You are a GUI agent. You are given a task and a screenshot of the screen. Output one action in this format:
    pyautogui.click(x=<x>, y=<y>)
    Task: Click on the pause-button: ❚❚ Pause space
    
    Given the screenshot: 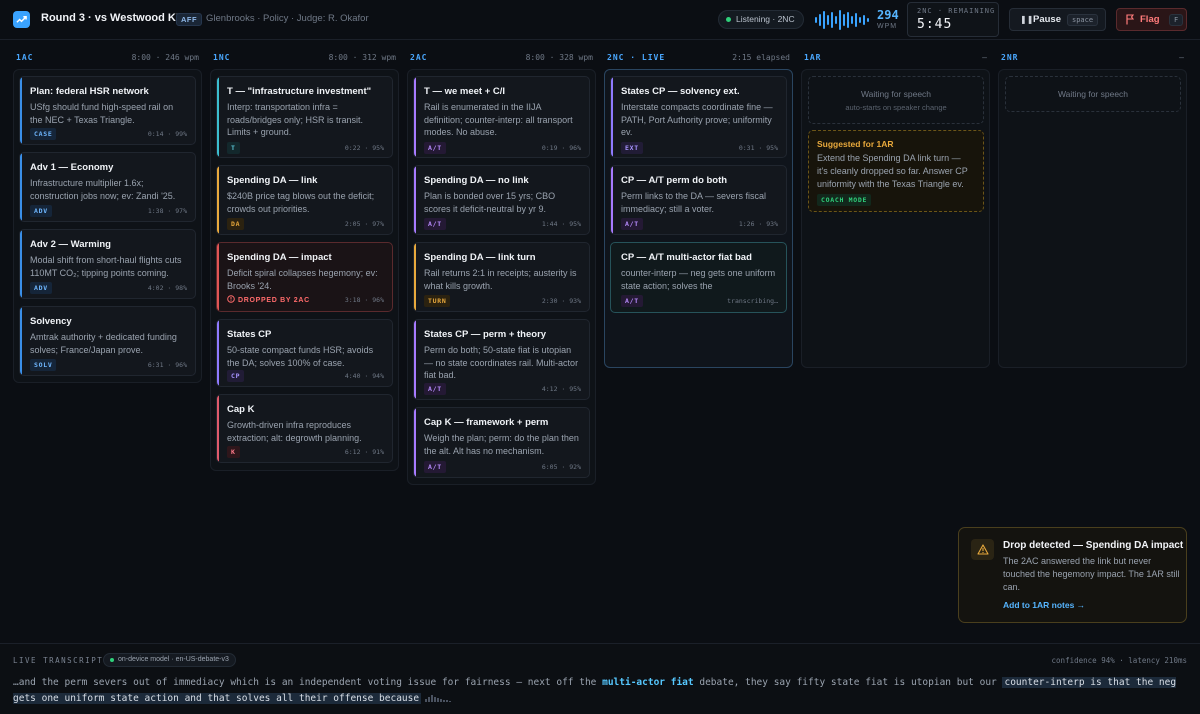 What is the action you would take?
    pyautogui.click(x=1057, y=19)
    